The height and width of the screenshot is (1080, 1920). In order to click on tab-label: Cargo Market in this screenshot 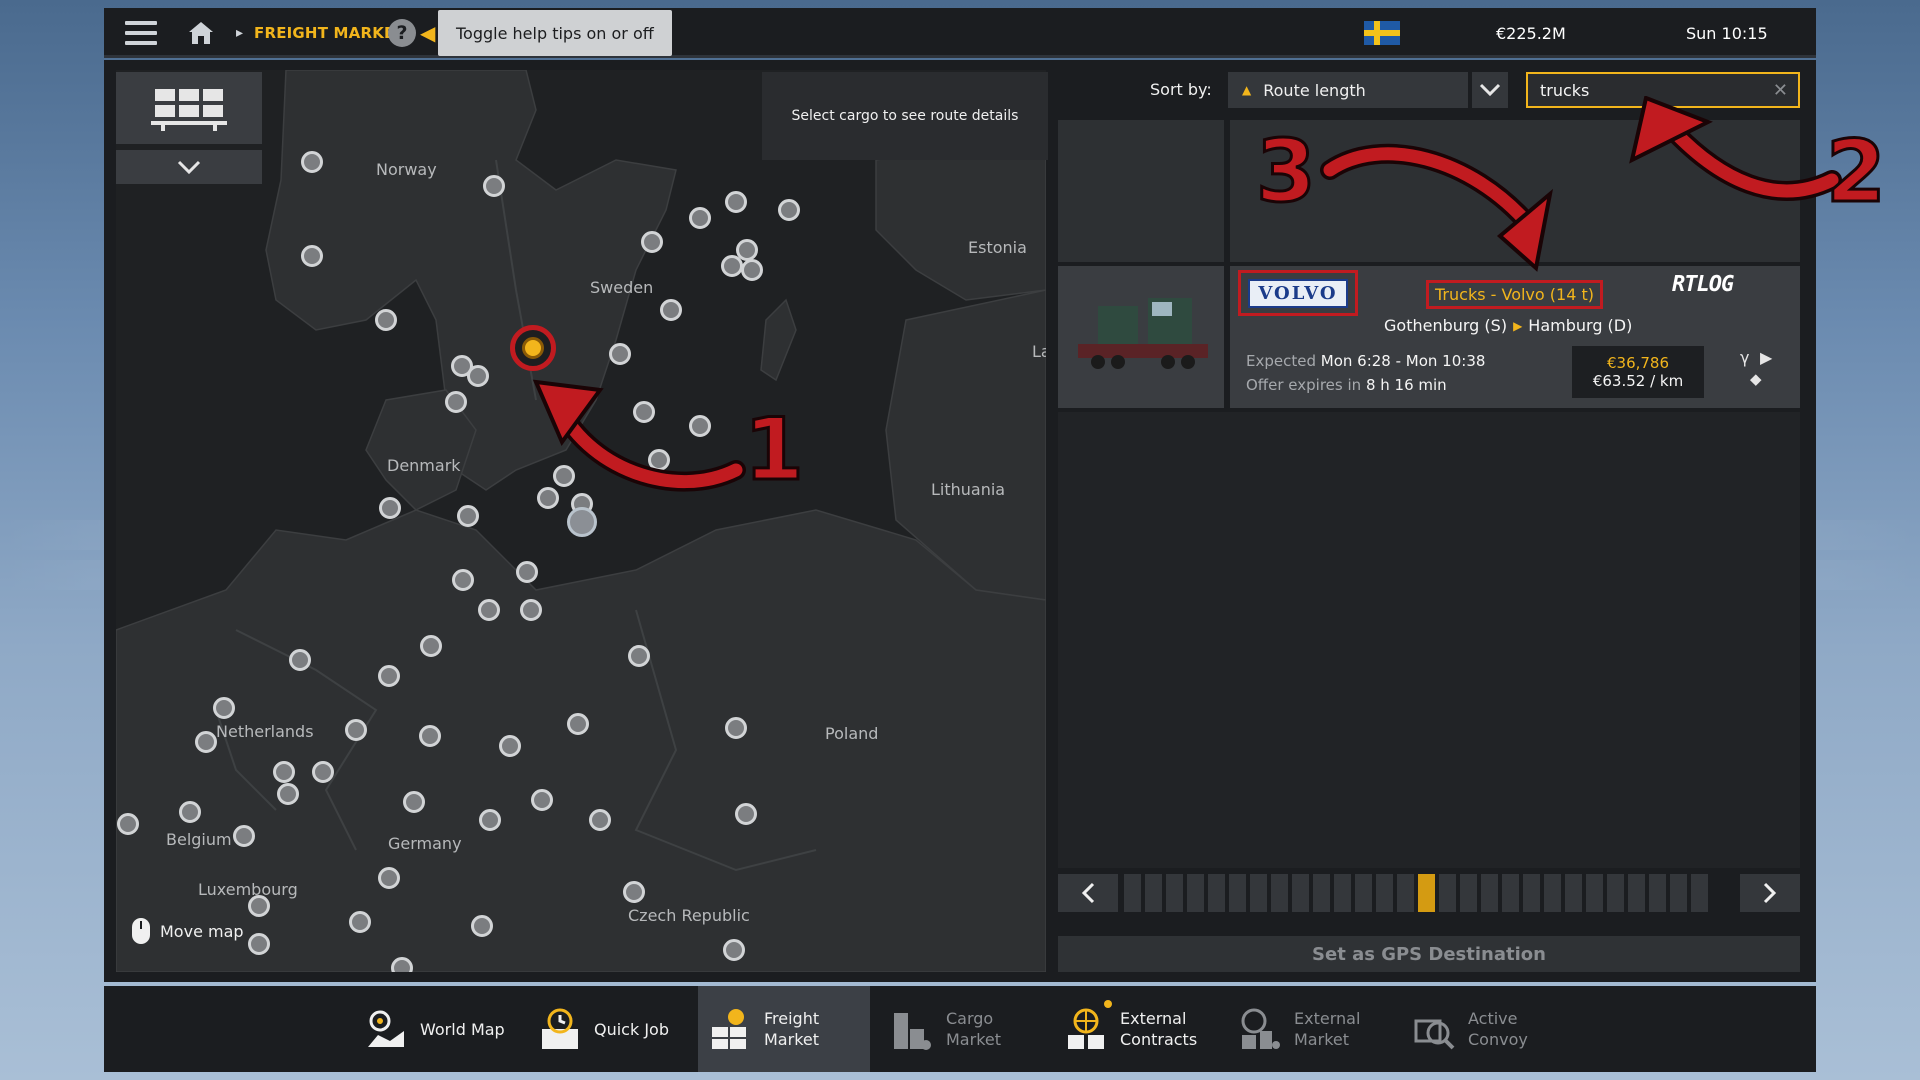, I will do `click(973, 1029)`.